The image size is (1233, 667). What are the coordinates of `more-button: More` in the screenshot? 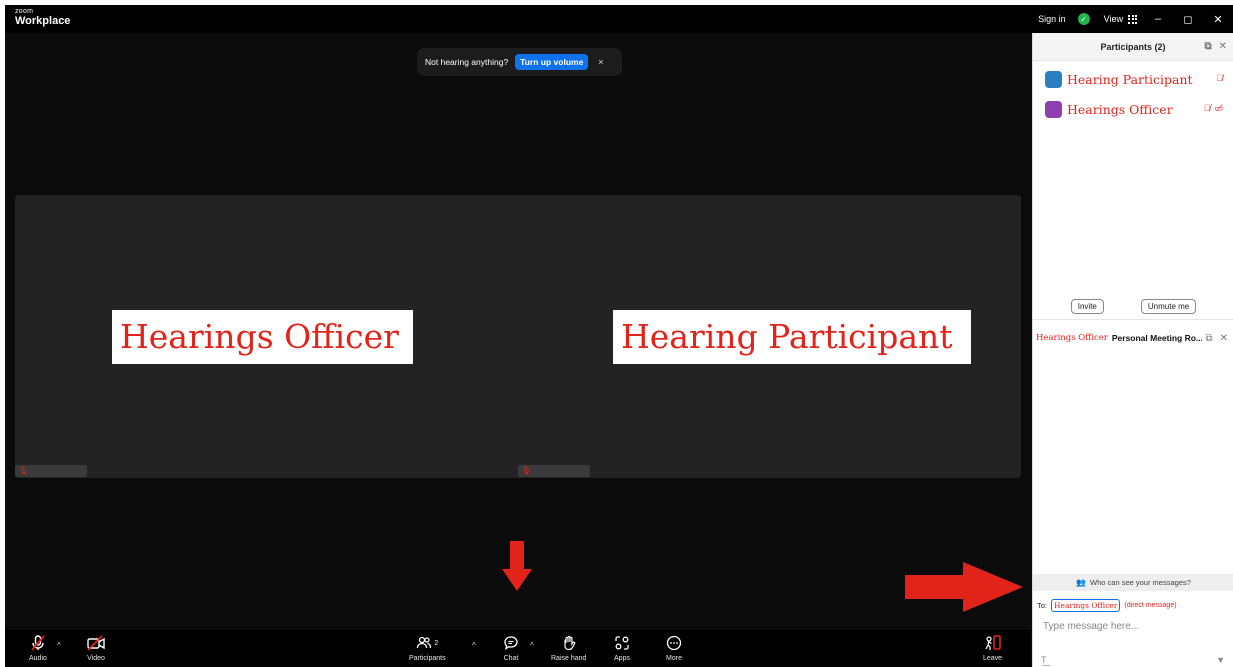 It's located at (674, 648).